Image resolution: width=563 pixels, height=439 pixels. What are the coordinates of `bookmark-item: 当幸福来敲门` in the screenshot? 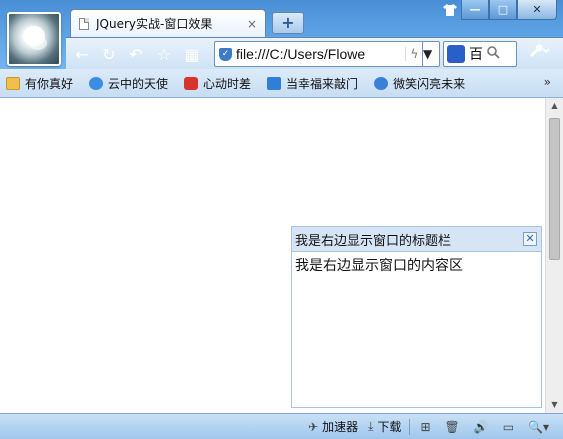 It's located at (312, 83).